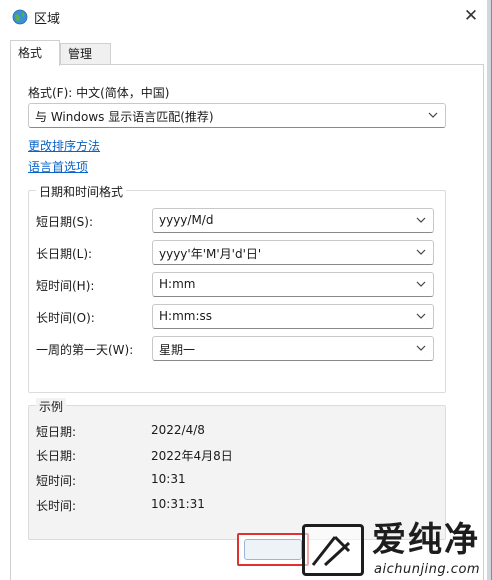 The height and width of the screenshot is (580, 492). I want to click on close-icon: ✕, so click(471, 16).